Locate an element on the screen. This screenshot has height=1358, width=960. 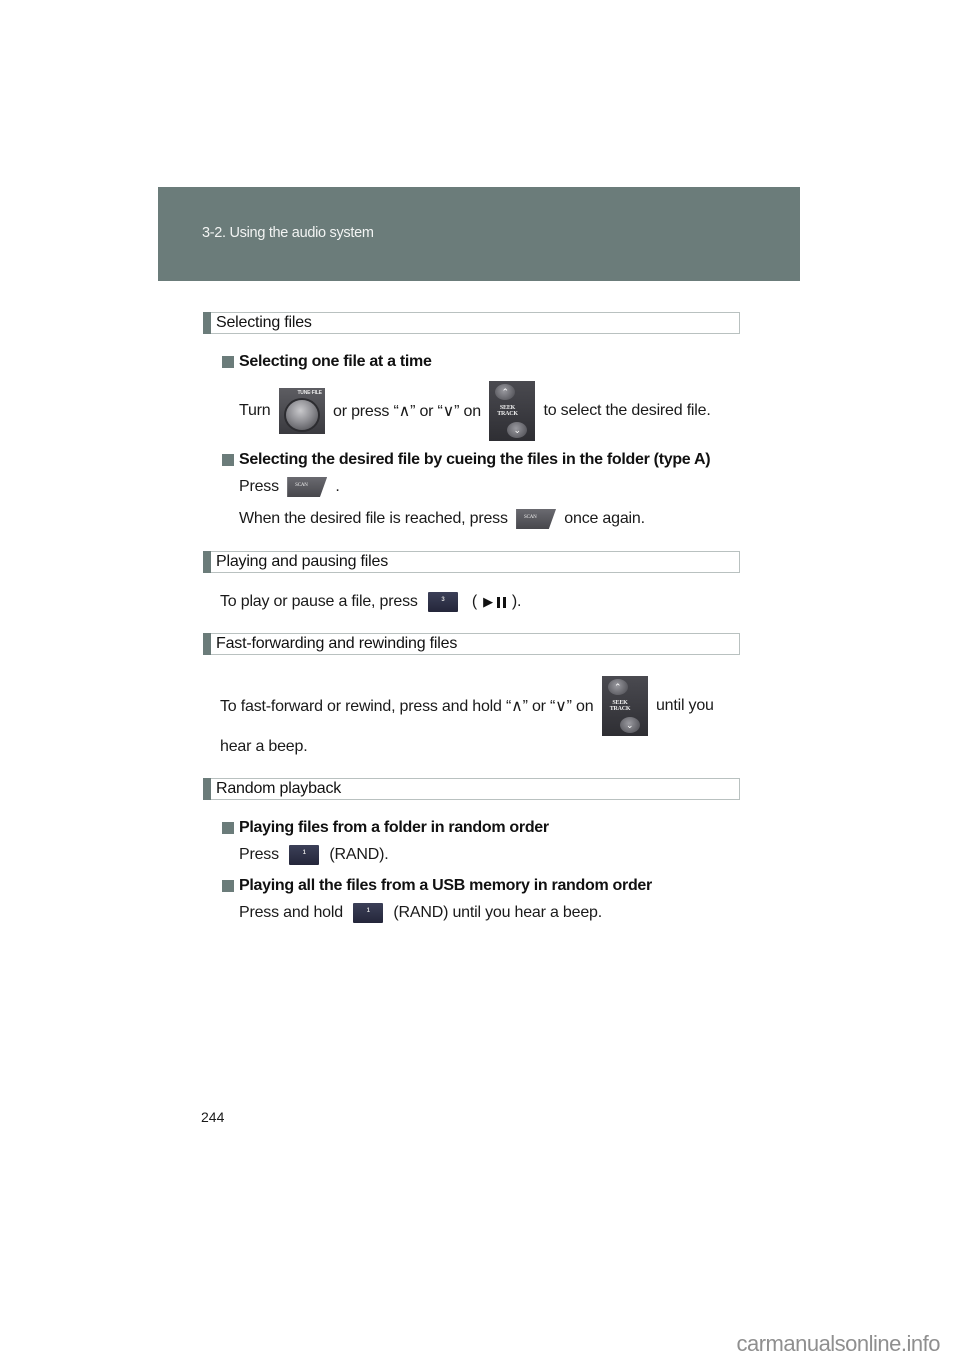
instruction-text: hear a beep. is located at coordinates (264, 746).